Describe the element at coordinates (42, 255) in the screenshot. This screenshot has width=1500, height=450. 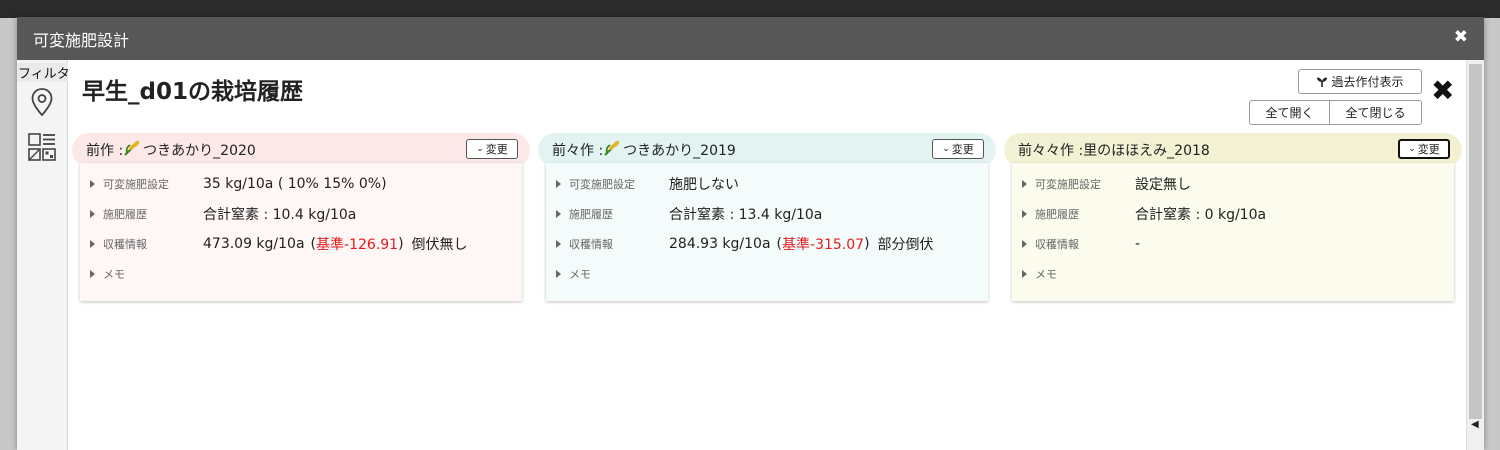
I see `left-sidebar: フィルタ` at that location.